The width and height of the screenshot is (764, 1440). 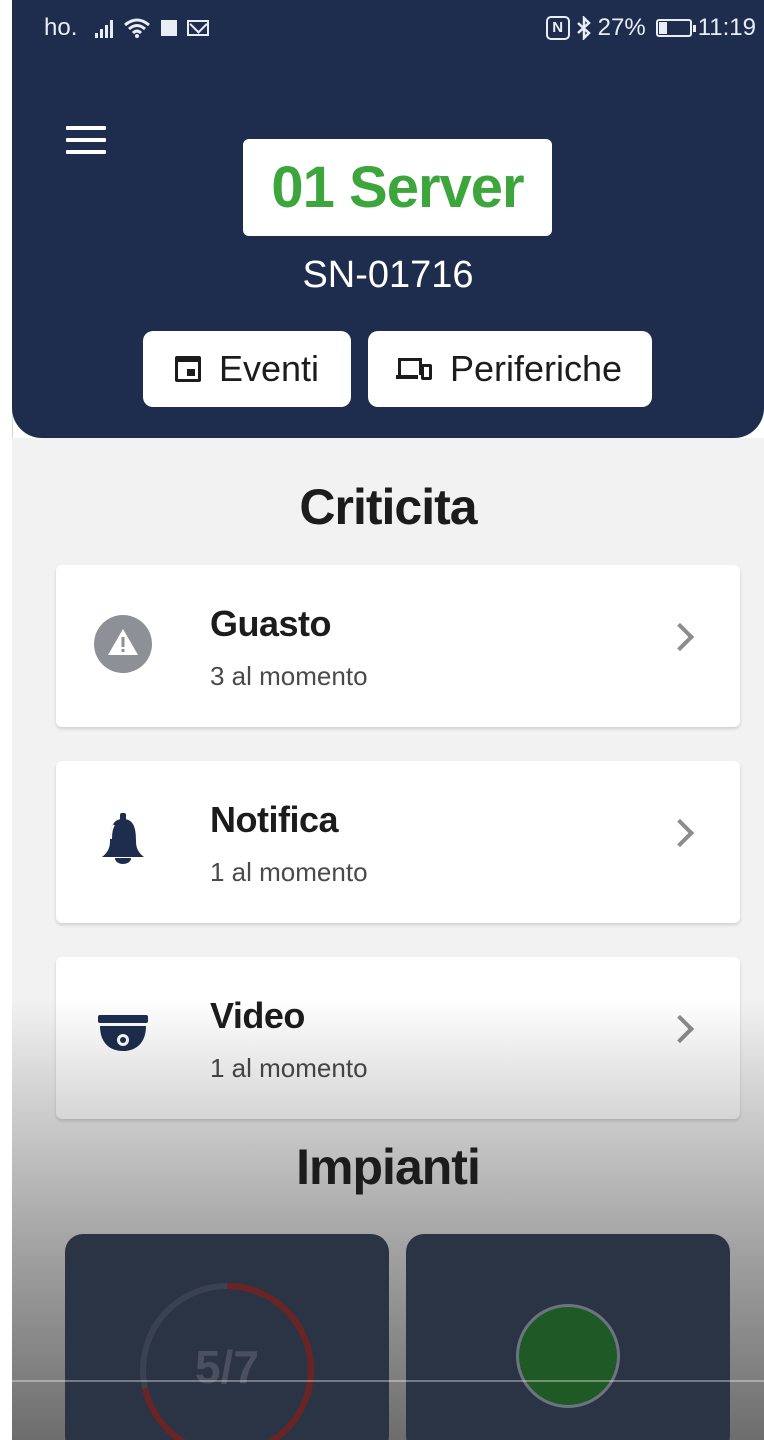 I want to click on clock: 11:19, so click(x=726, y=27).